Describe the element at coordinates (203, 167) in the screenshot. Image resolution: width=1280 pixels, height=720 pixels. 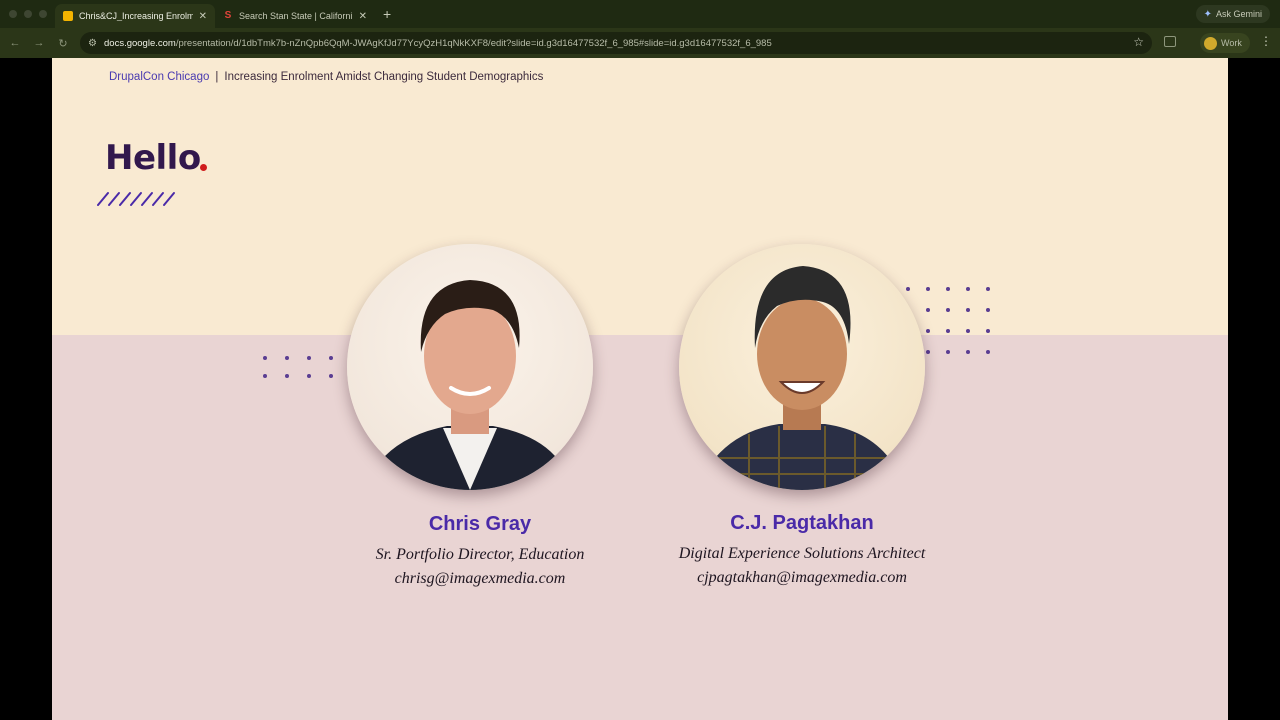
I see `title-accent-dot` at that location.